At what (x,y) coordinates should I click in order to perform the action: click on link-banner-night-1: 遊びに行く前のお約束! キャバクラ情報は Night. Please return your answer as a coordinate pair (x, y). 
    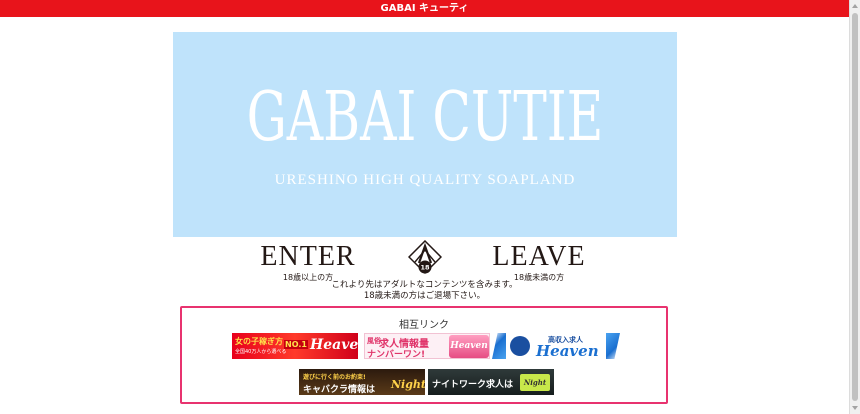
    Looking at the image, I should click on (362, 382).